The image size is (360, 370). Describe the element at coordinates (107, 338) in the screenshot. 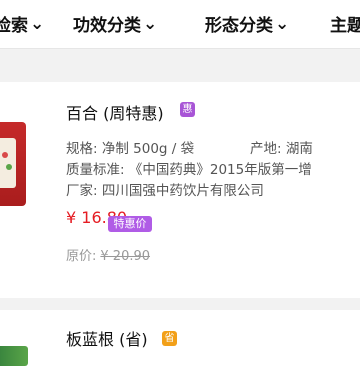

I see `product-title: 板蓝根 (省)` at that location.